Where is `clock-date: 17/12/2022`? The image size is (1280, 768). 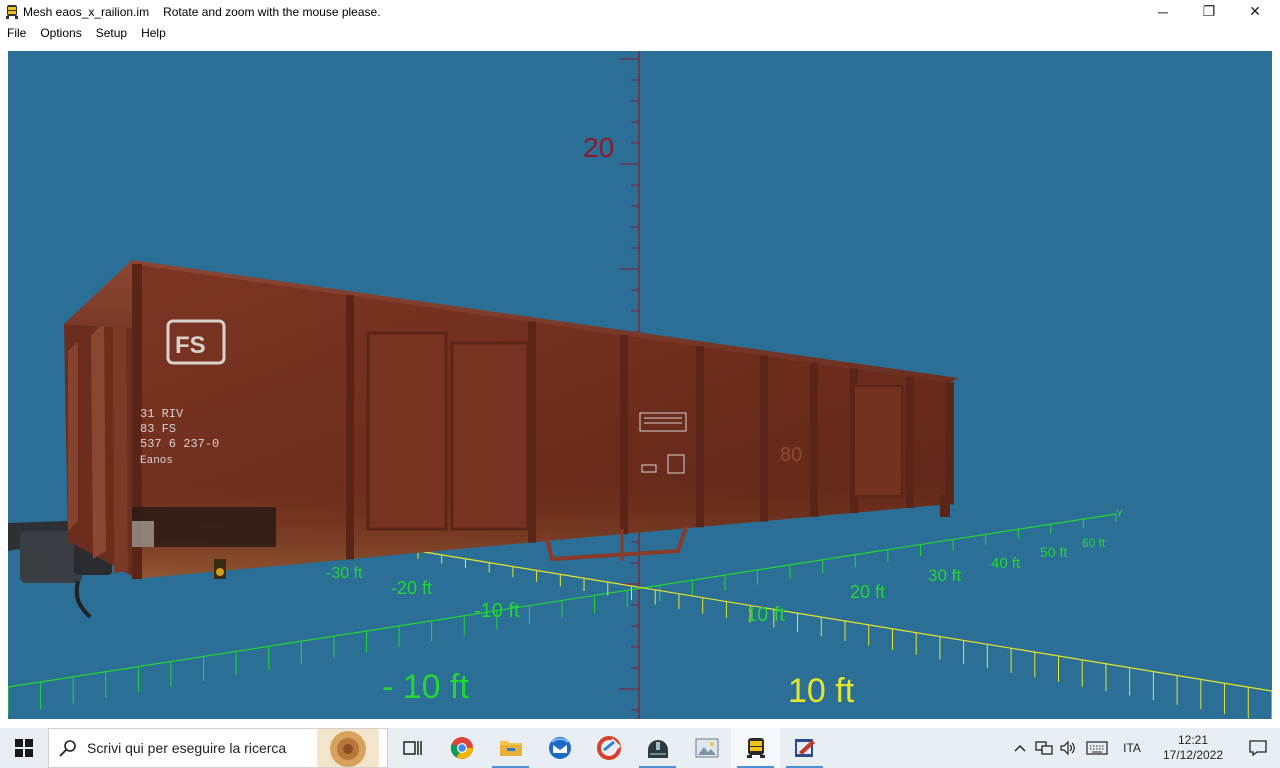 clock-date: 17/12/2022 is located at coordinates (1193, 755).